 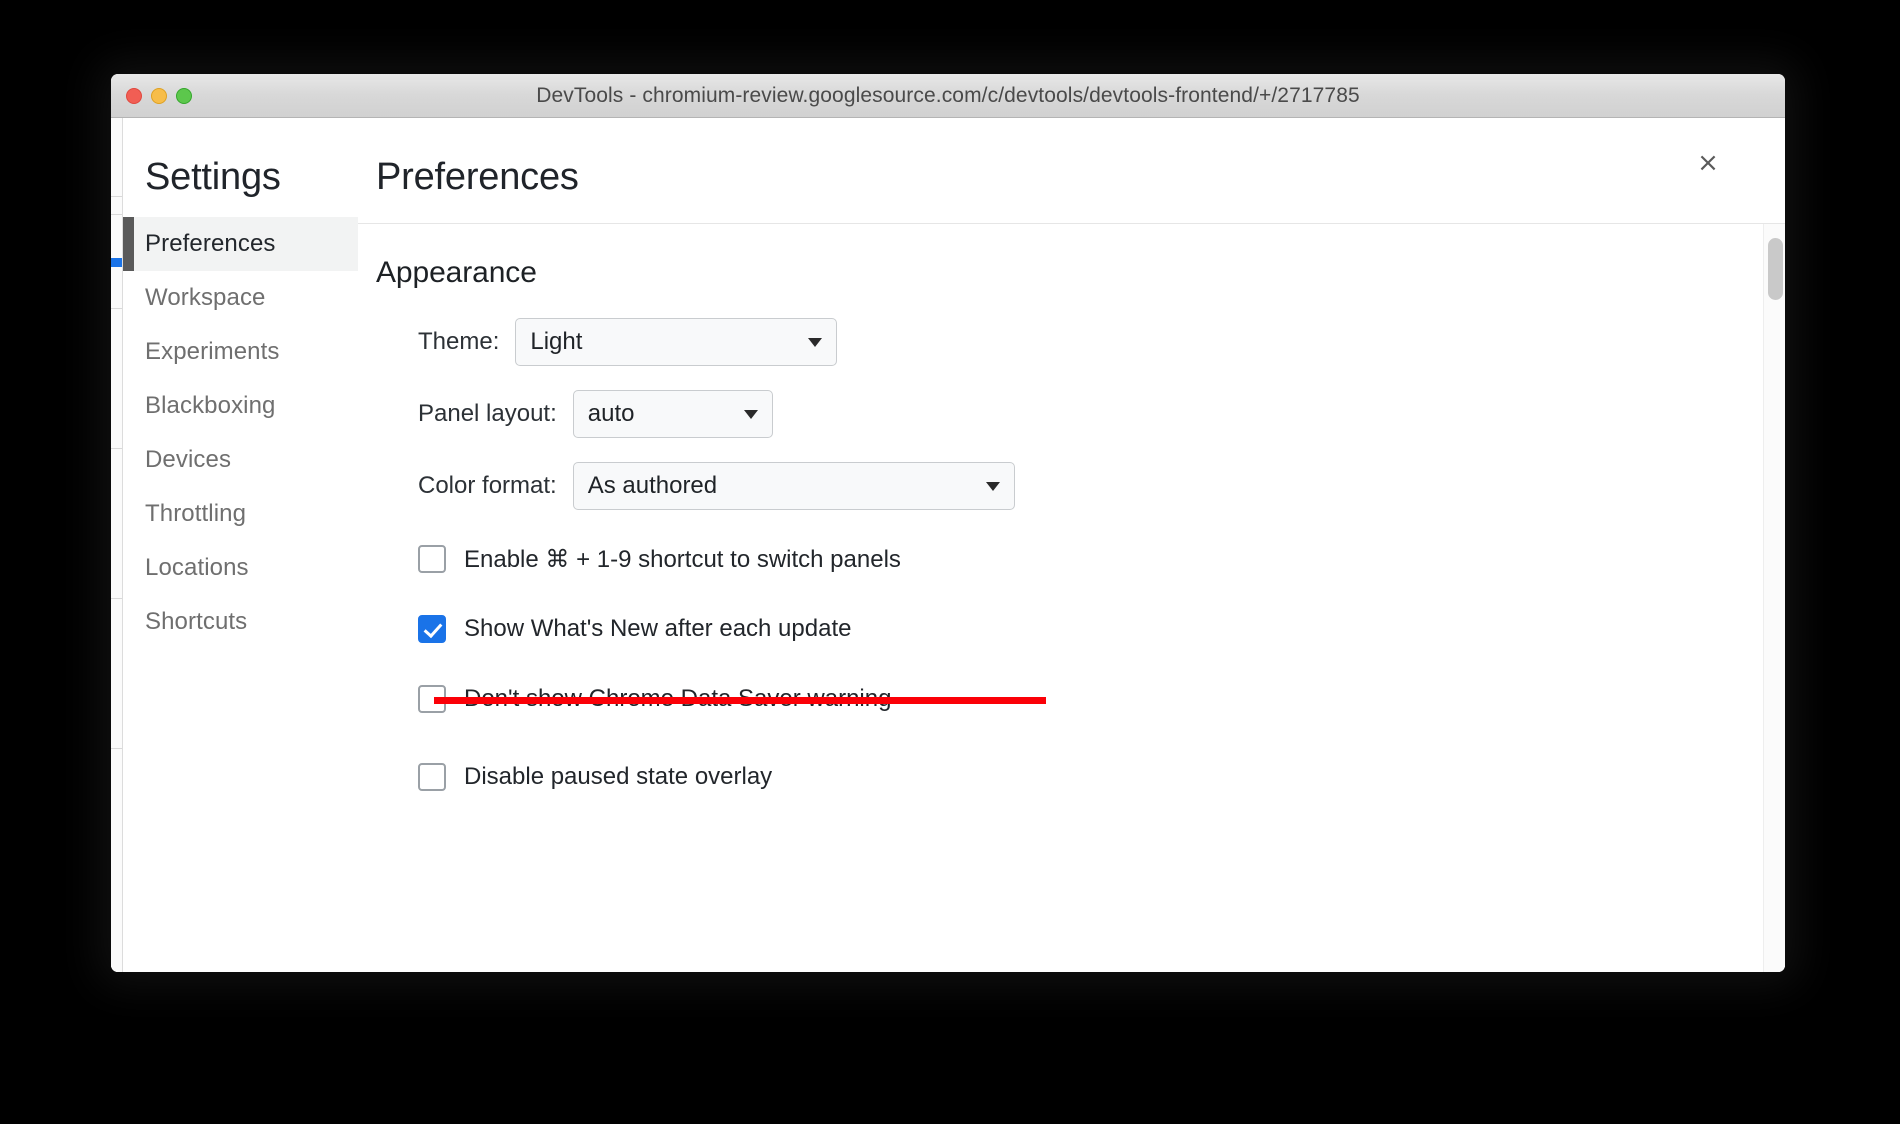 I want to click on panel-layout-select-value: auto, so click(x=611, y=413).